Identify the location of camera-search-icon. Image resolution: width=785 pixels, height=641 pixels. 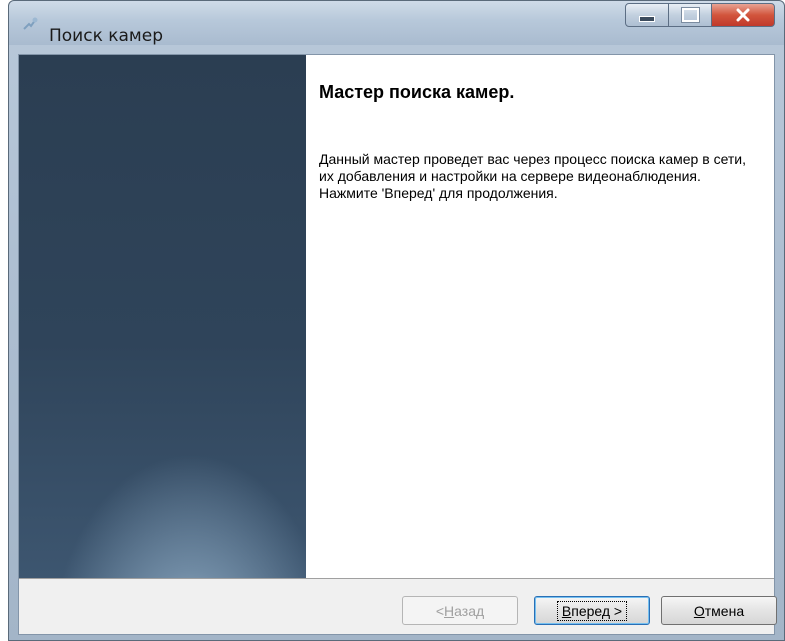
(30, 23).